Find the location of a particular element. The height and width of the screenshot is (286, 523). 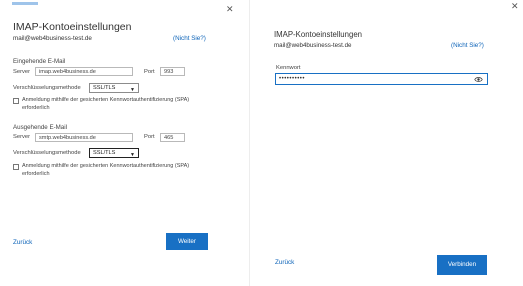

back-link: Zurück is located at coordinates (22, 242).